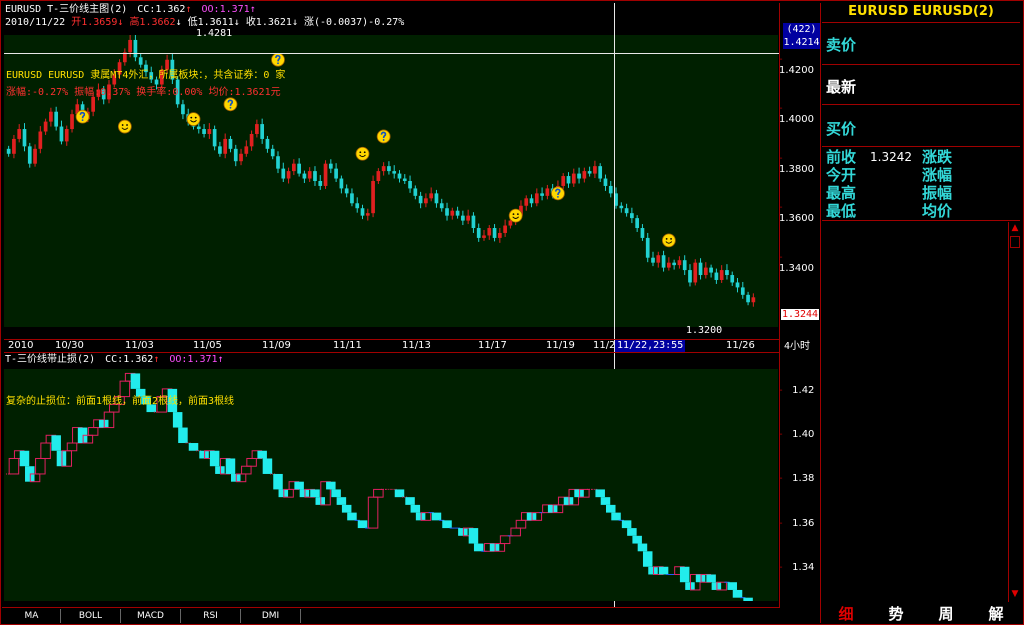 This screenshot has height=625, width=1024. I want to click on tab-macd: MACD, so click(151, 616).